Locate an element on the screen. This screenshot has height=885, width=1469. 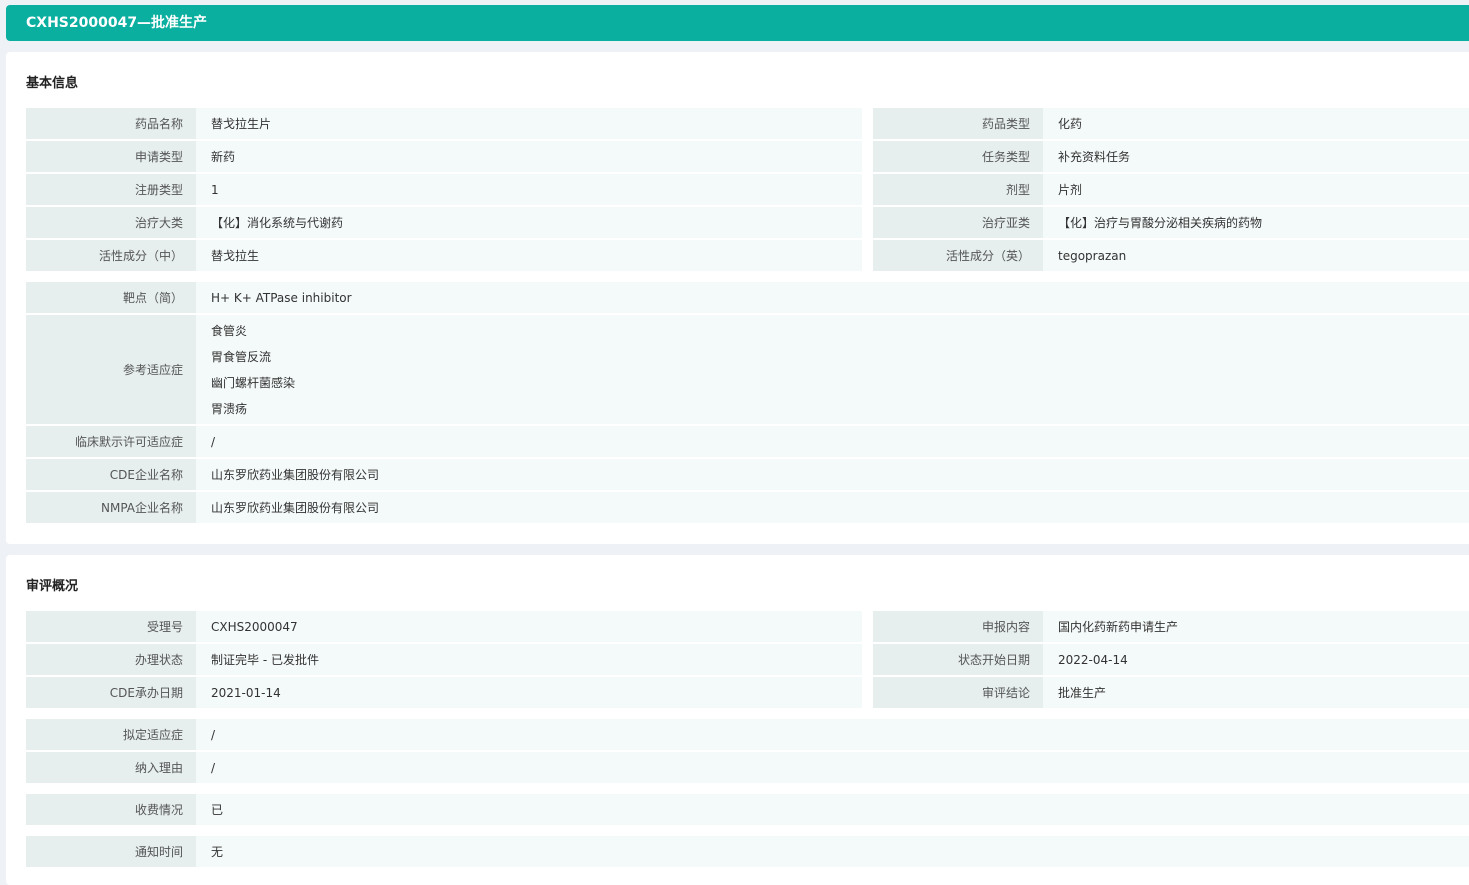
field-label: 注册类型 is located at coordinates (111, 189).